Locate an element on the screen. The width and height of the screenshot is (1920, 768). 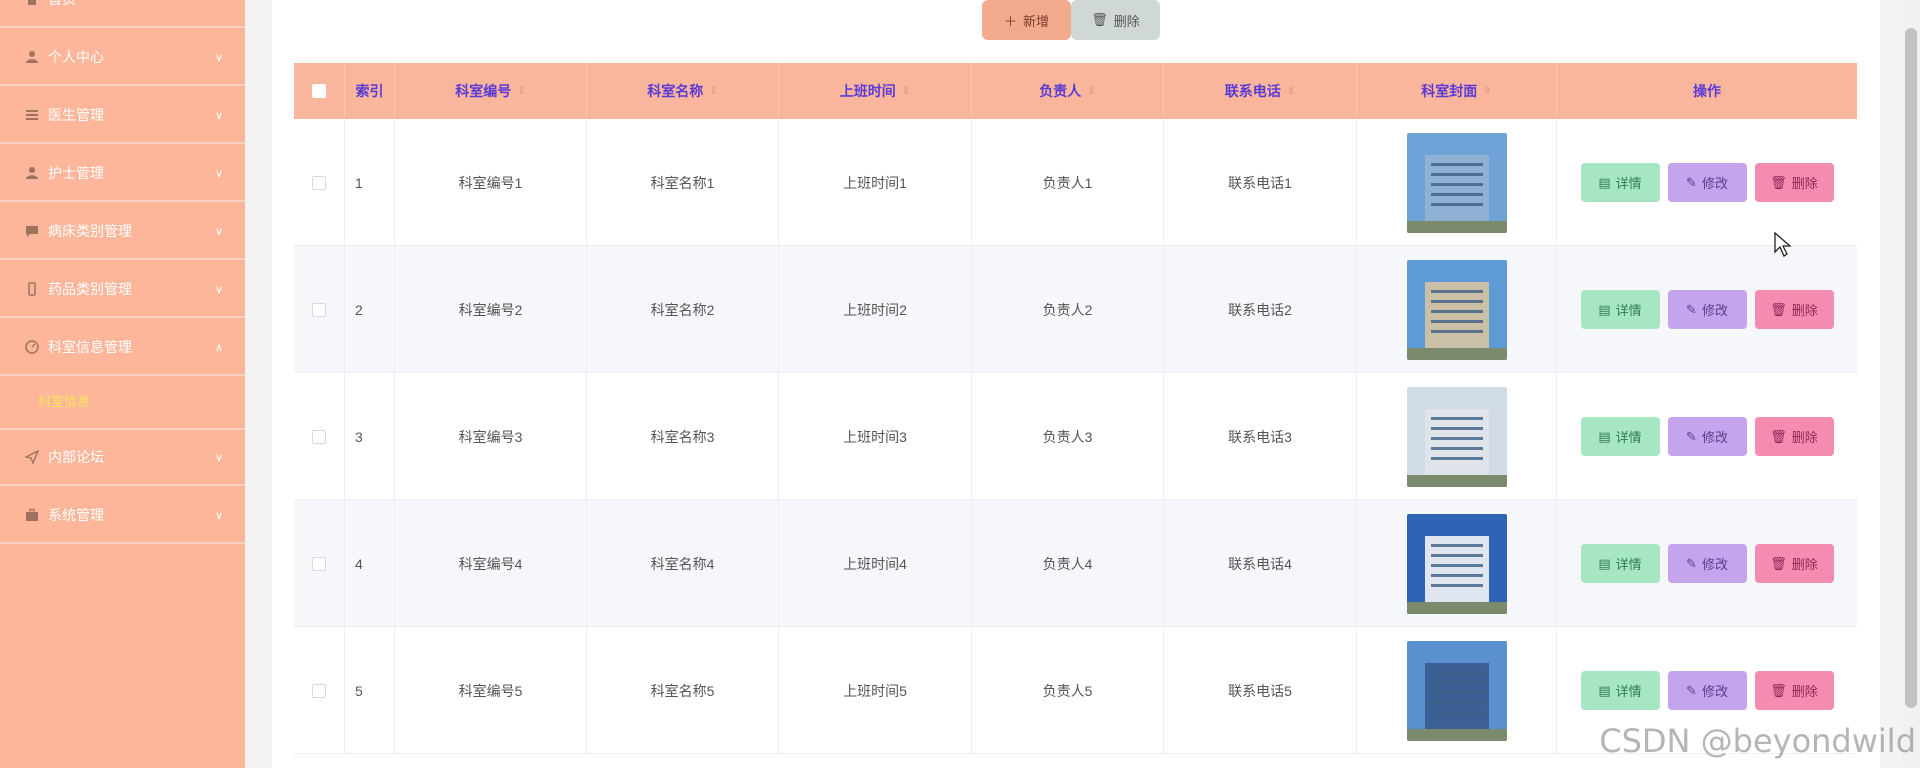
sidebar-item-nurses: 护士管理 ∨ is located at coordinates (122, 174).